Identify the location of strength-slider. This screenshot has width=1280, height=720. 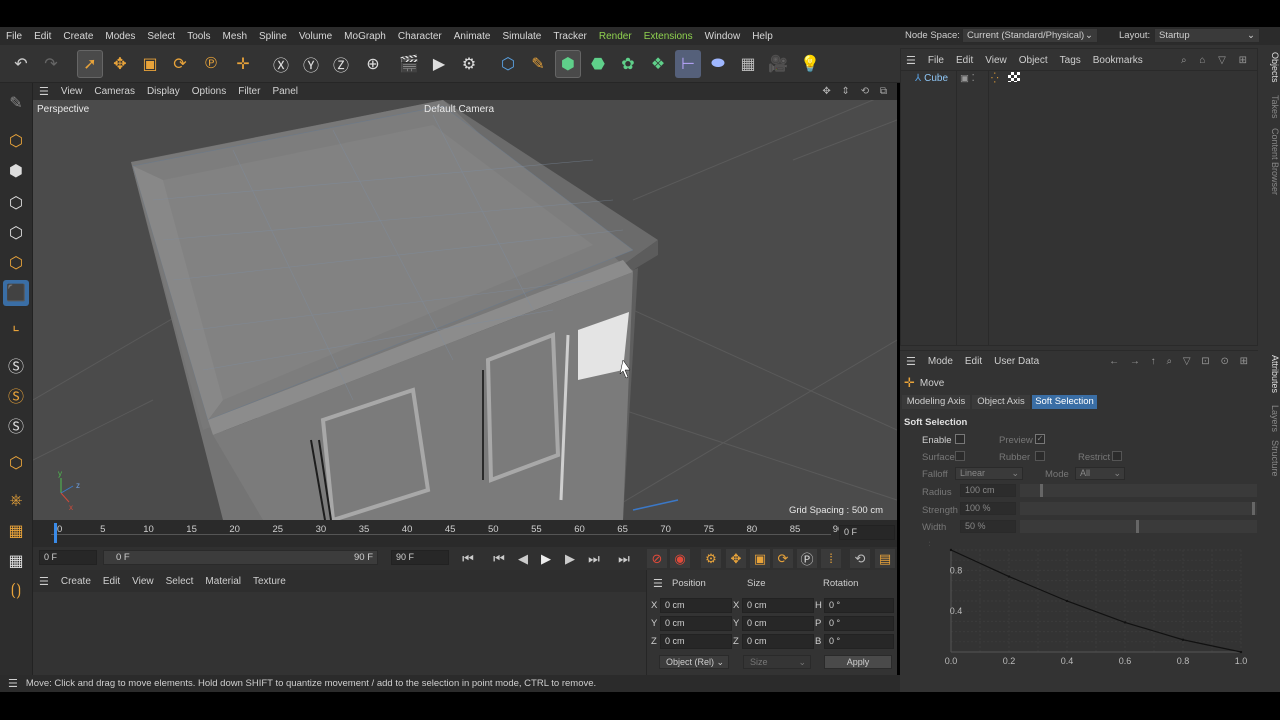
(1138, 508).